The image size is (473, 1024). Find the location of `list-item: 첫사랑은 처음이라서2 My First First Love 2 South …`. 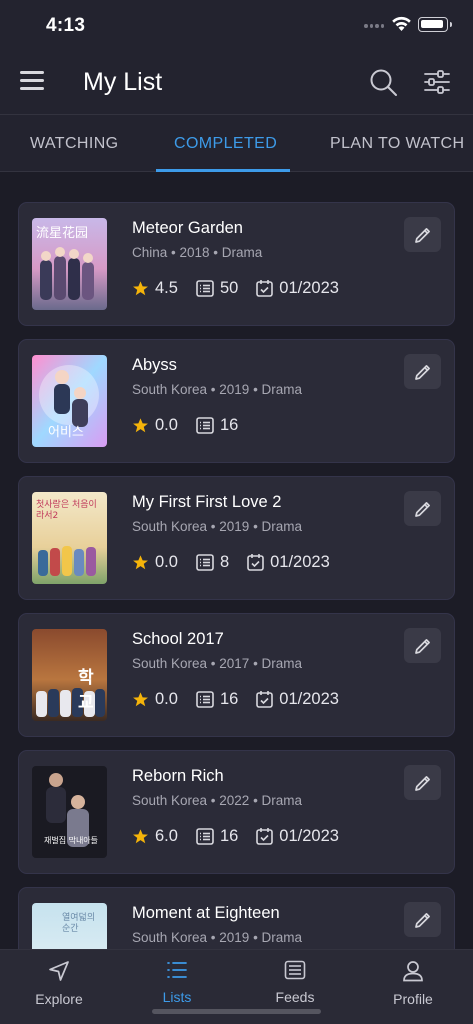

list-item: 첫사랑은 처음이라서2 My First First Love 2 South … is located at coordinates (236, 538).